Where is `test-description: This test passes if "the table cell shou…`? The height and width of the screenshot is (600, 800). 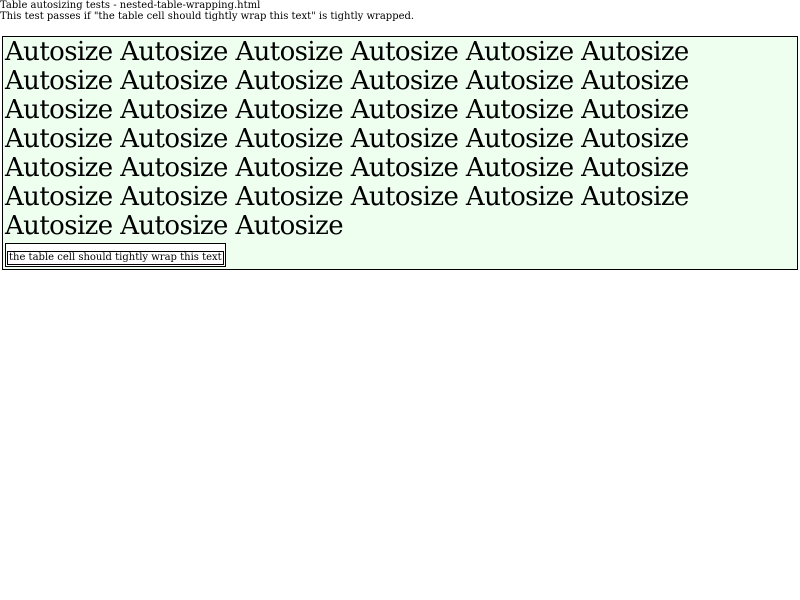 test-description: This test passes if "the table cell shou… is located at coordinates (207, 16).